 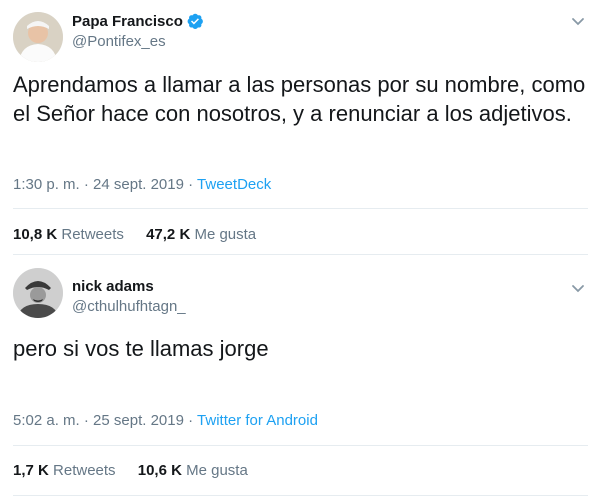 What do you see at coordinates (130, 470) in the screenshot?
I see `tweet-stats: 1,7 K Retweets 10,6 K Me gusta` at bounding box center [130, 470].